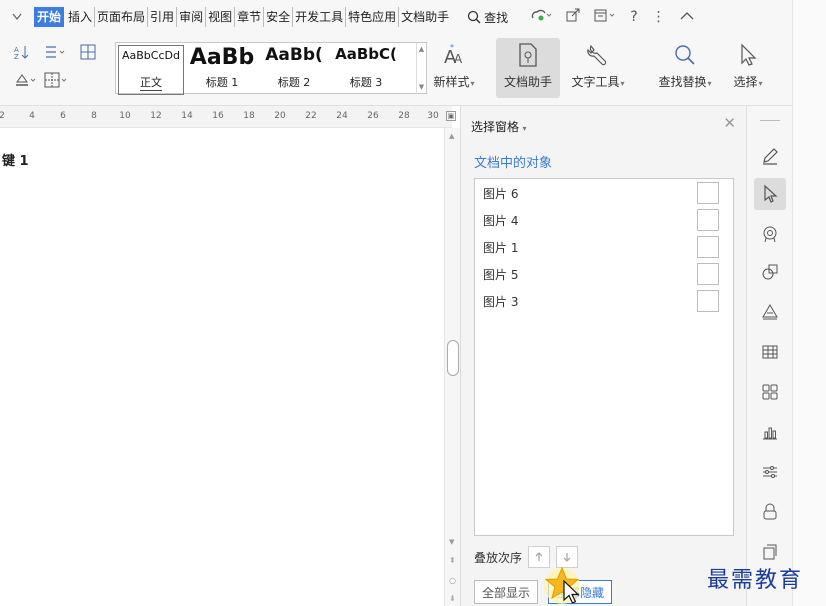 This screenshot has height=606, width=826. Describe the element at coordinates (81, 17) in the screenshot. I see `tab-insert: 插入` at that location.